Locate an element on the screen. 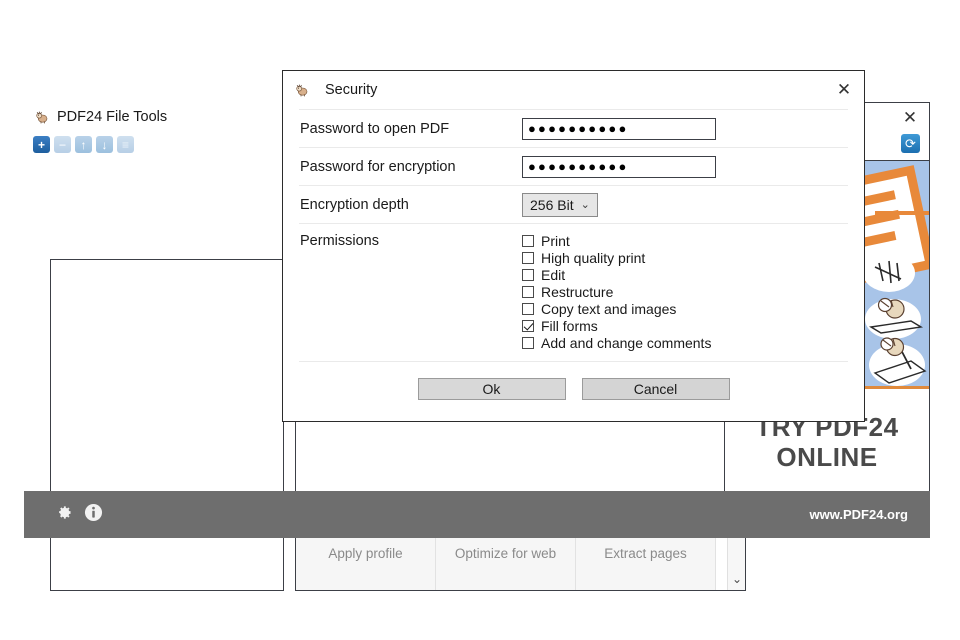  add-files-button: + is located at coordinates (41, 144).